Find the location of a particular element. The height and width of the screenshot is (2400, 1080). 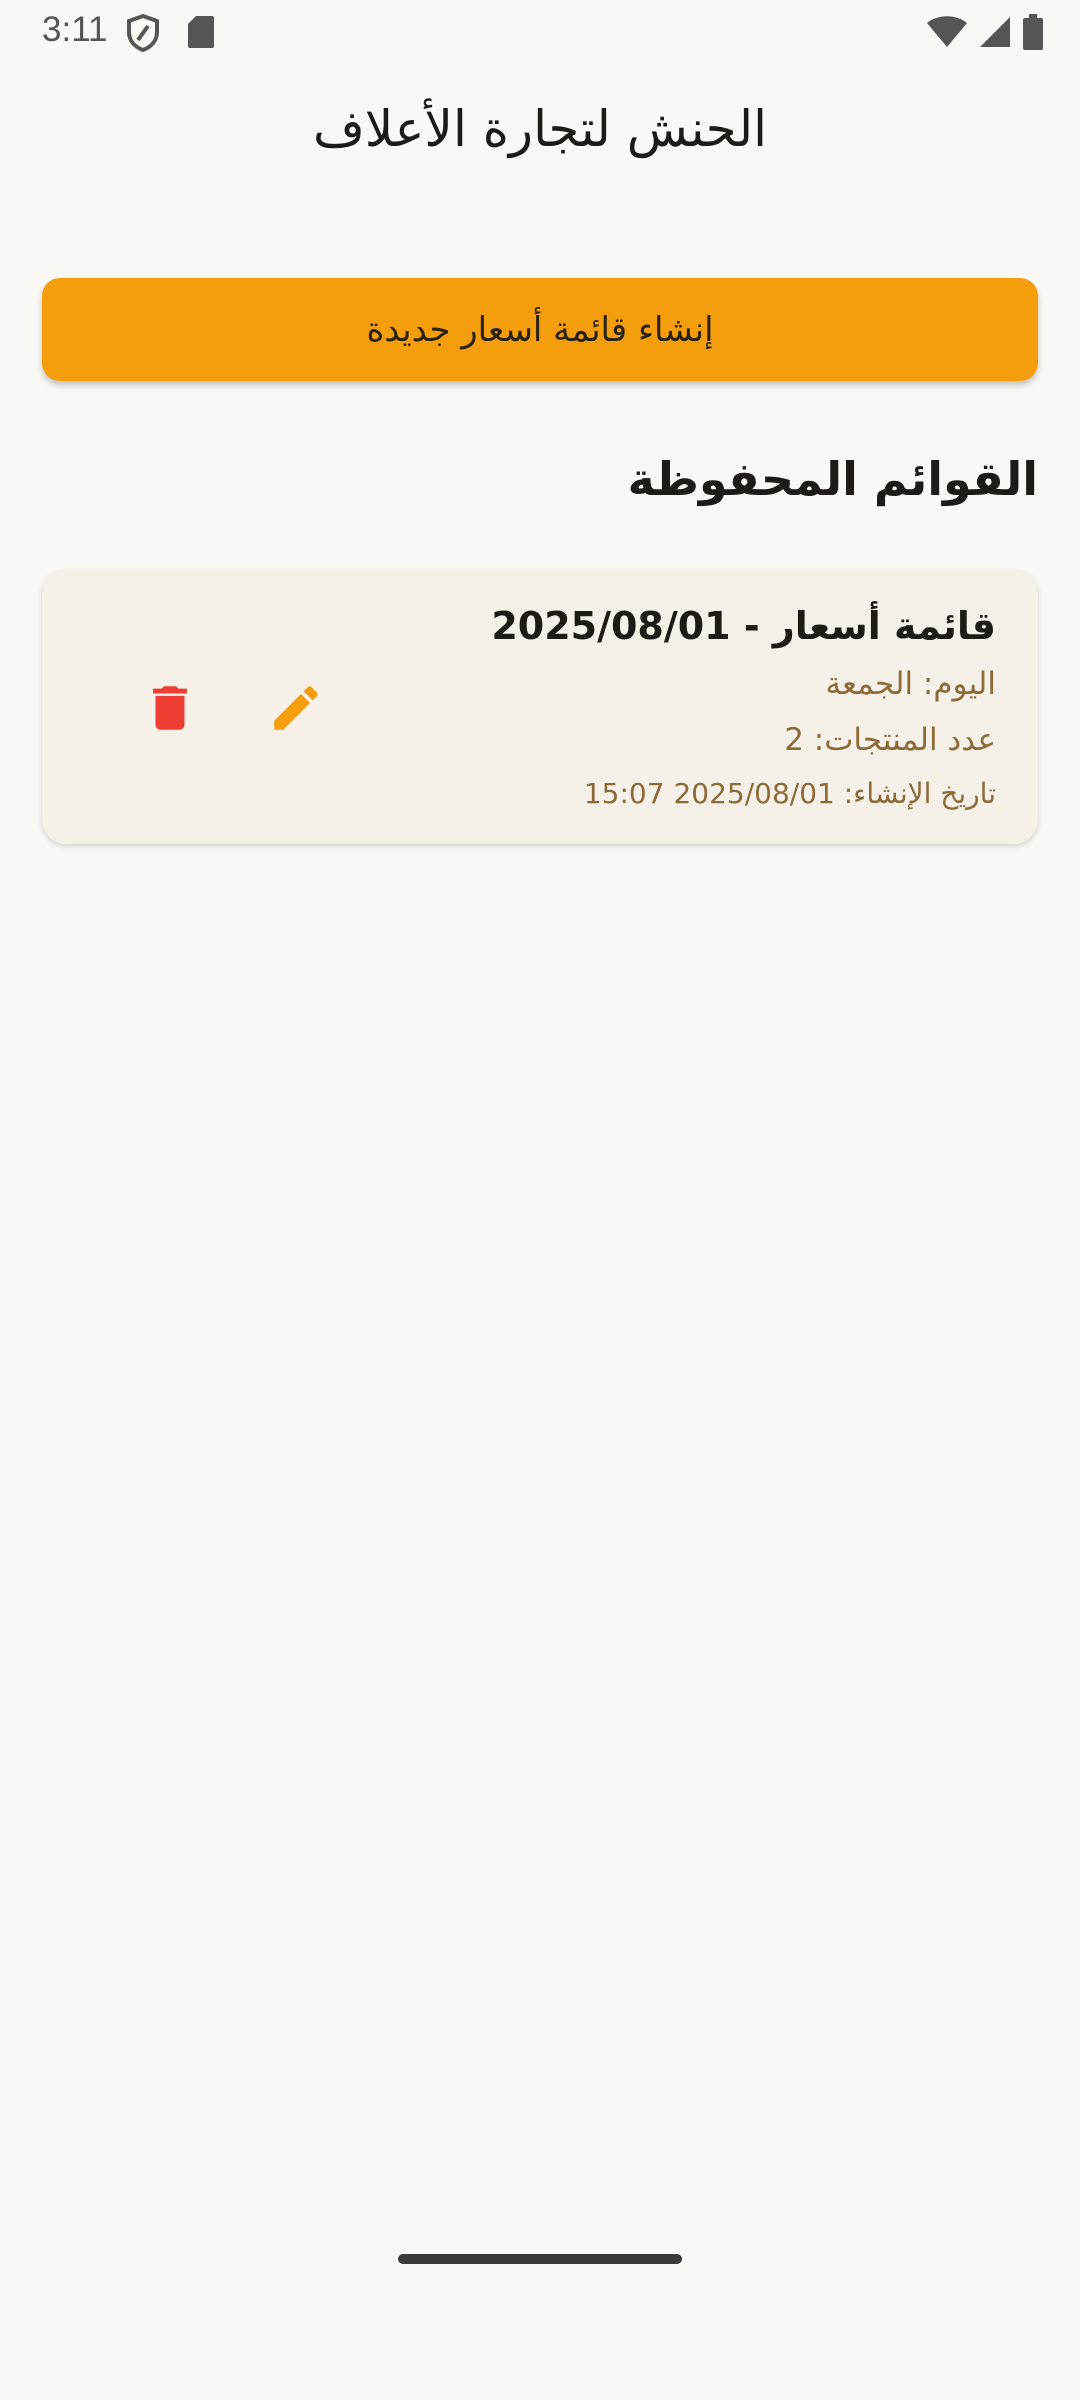

battery-icon is located at coordinates (1033, 34).